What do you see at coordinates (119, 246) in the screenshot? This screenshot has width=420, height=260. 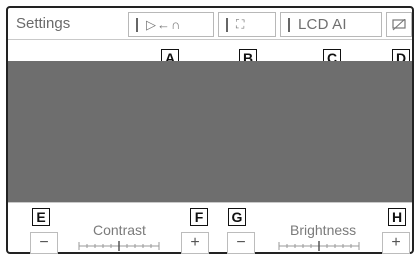 I see `contrast-scale` at bounding box center [119, 246].